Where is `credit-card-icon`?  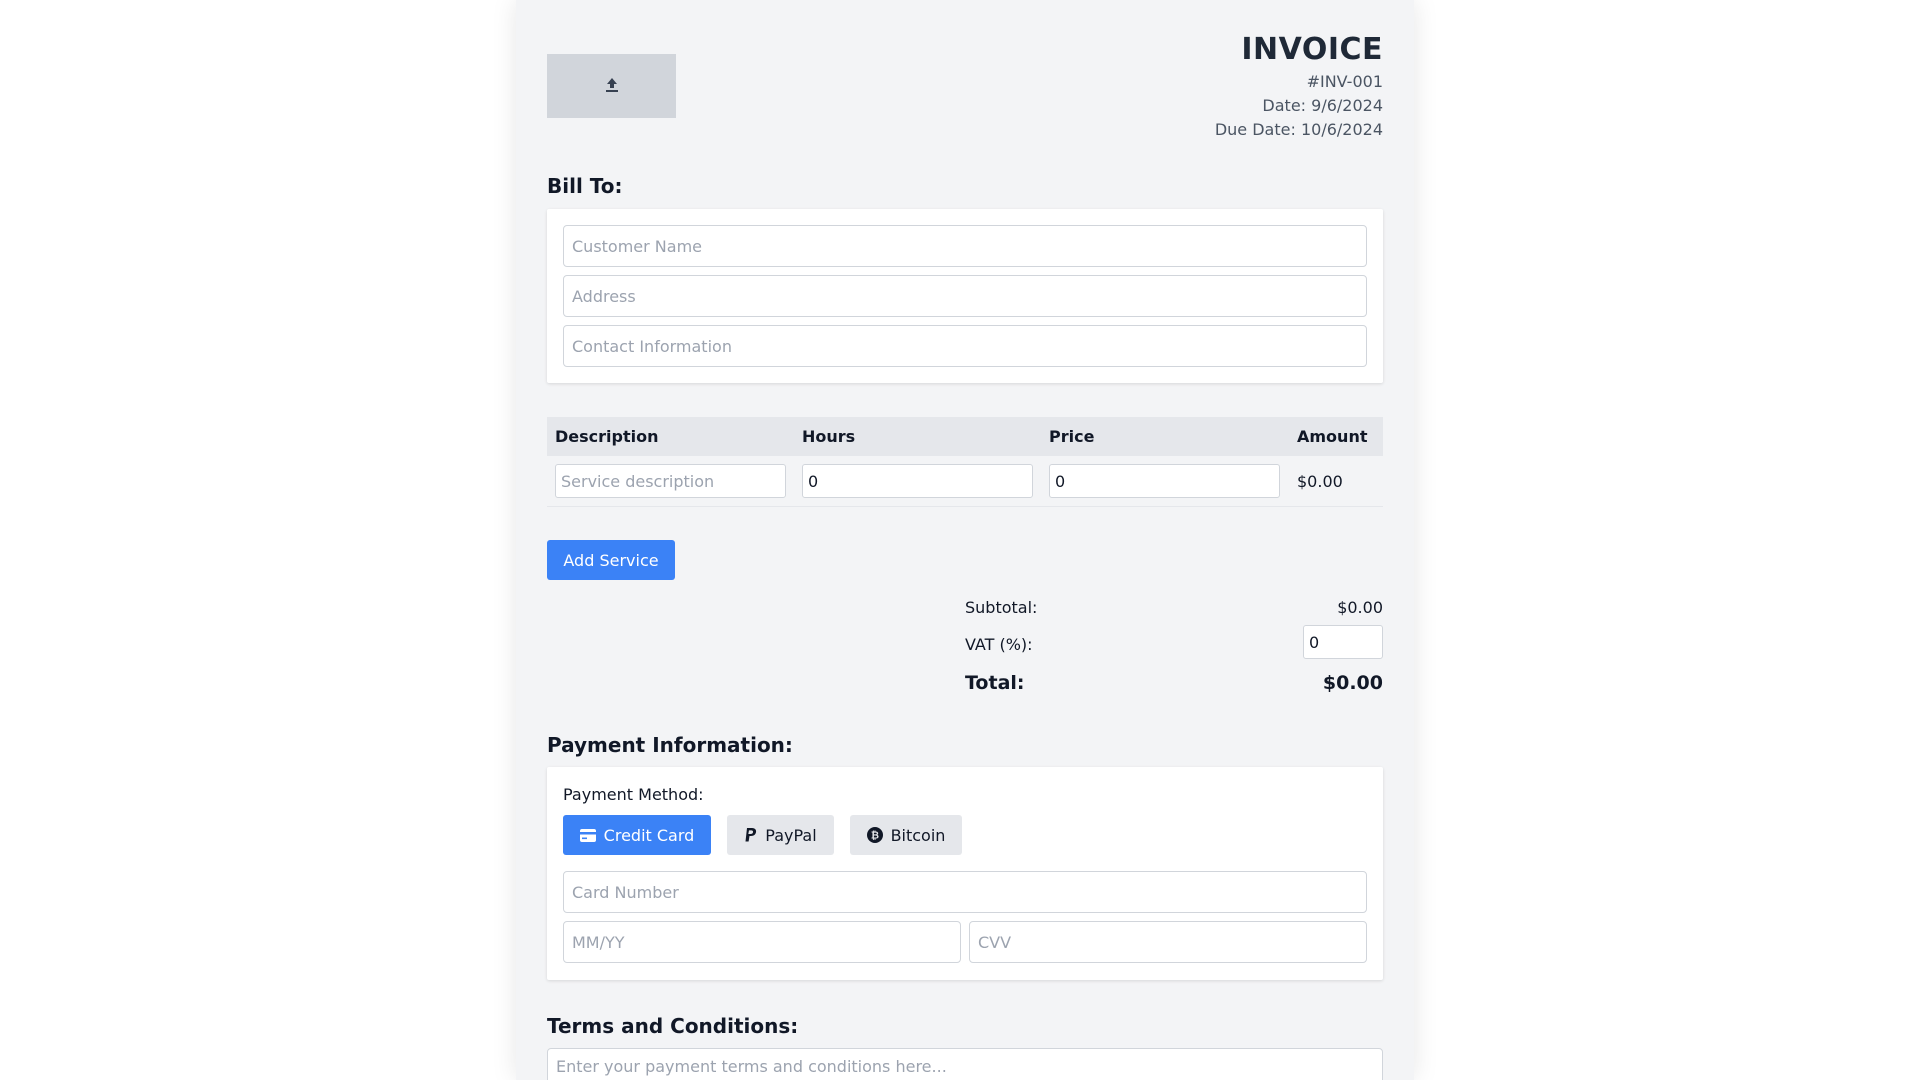
credit-card-icon is located at coordinates (587, 835).